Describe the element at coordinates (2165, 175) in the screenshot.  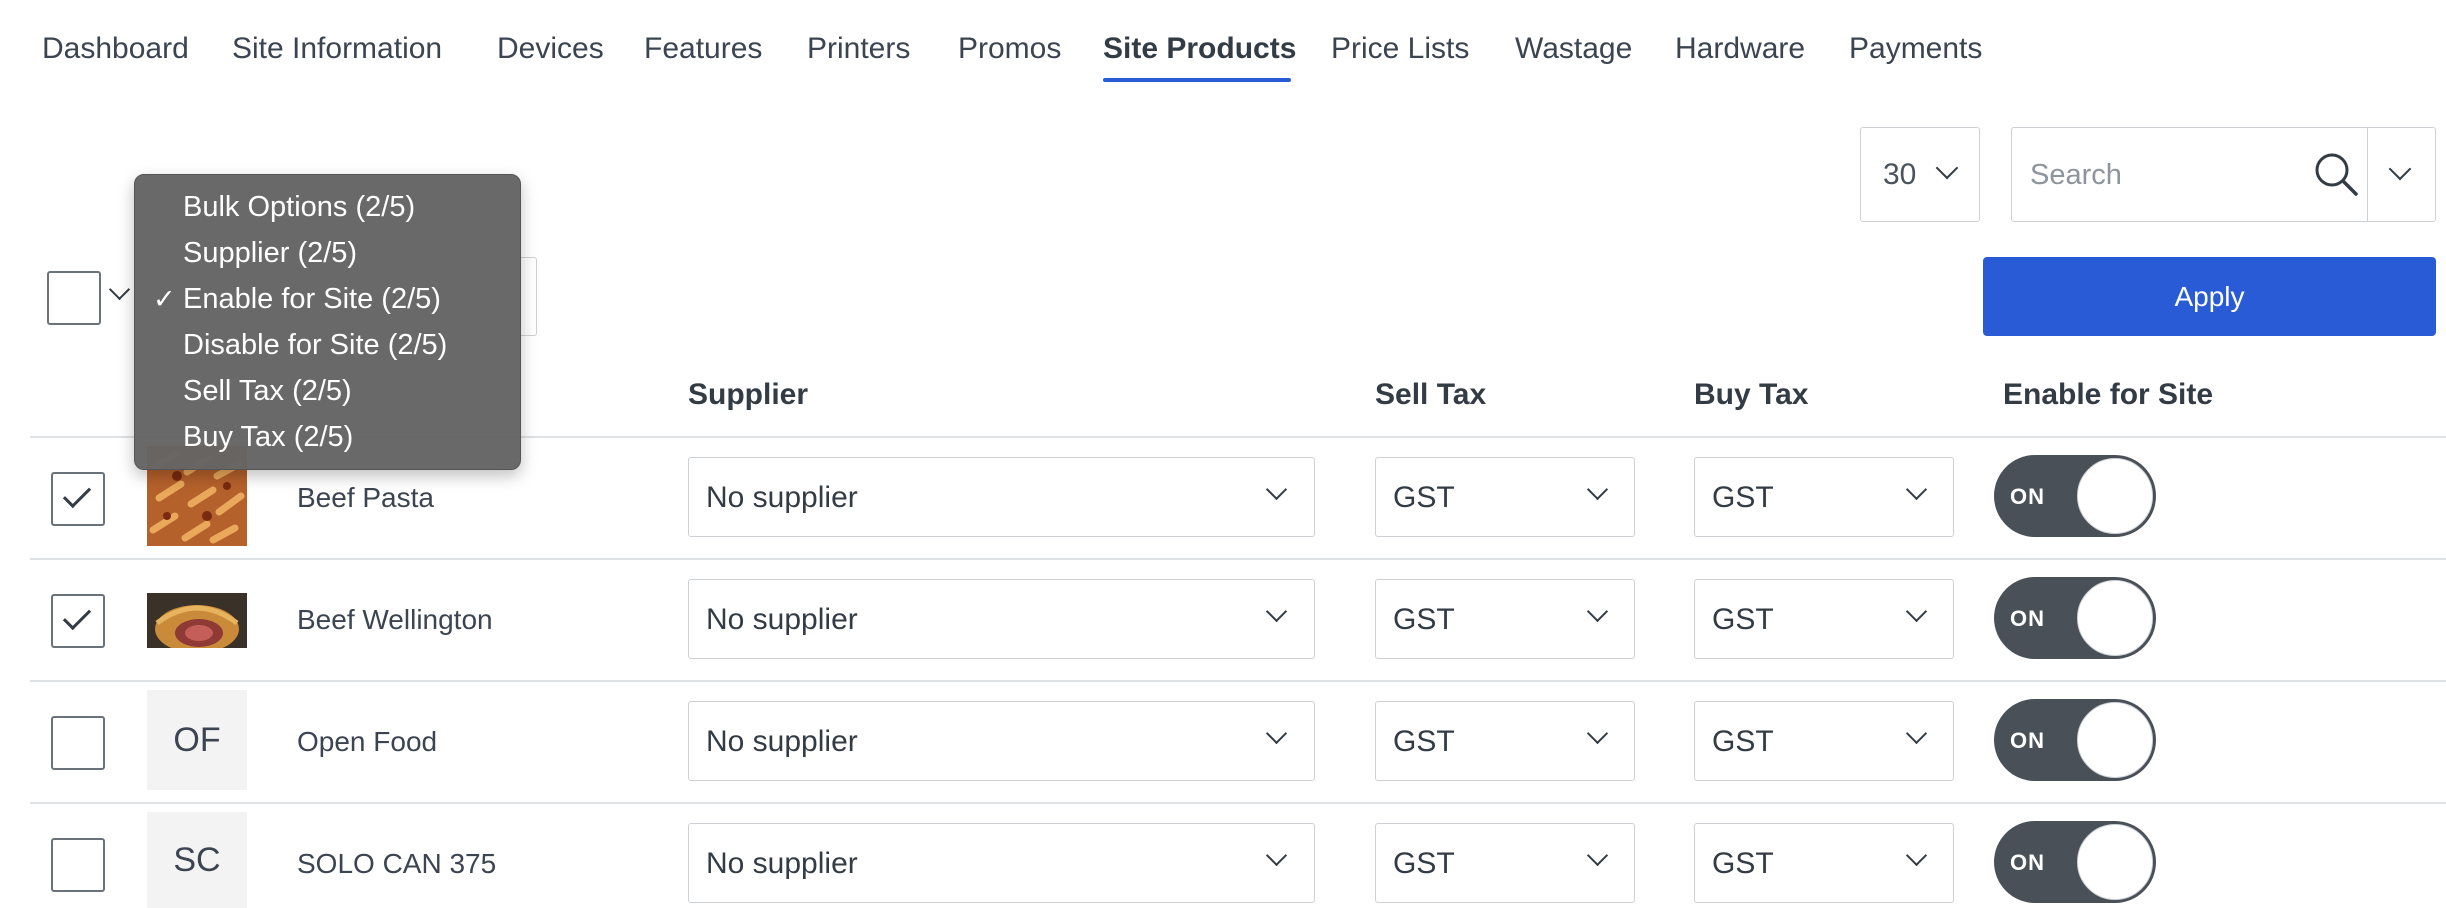
I see `search-input` at that location.